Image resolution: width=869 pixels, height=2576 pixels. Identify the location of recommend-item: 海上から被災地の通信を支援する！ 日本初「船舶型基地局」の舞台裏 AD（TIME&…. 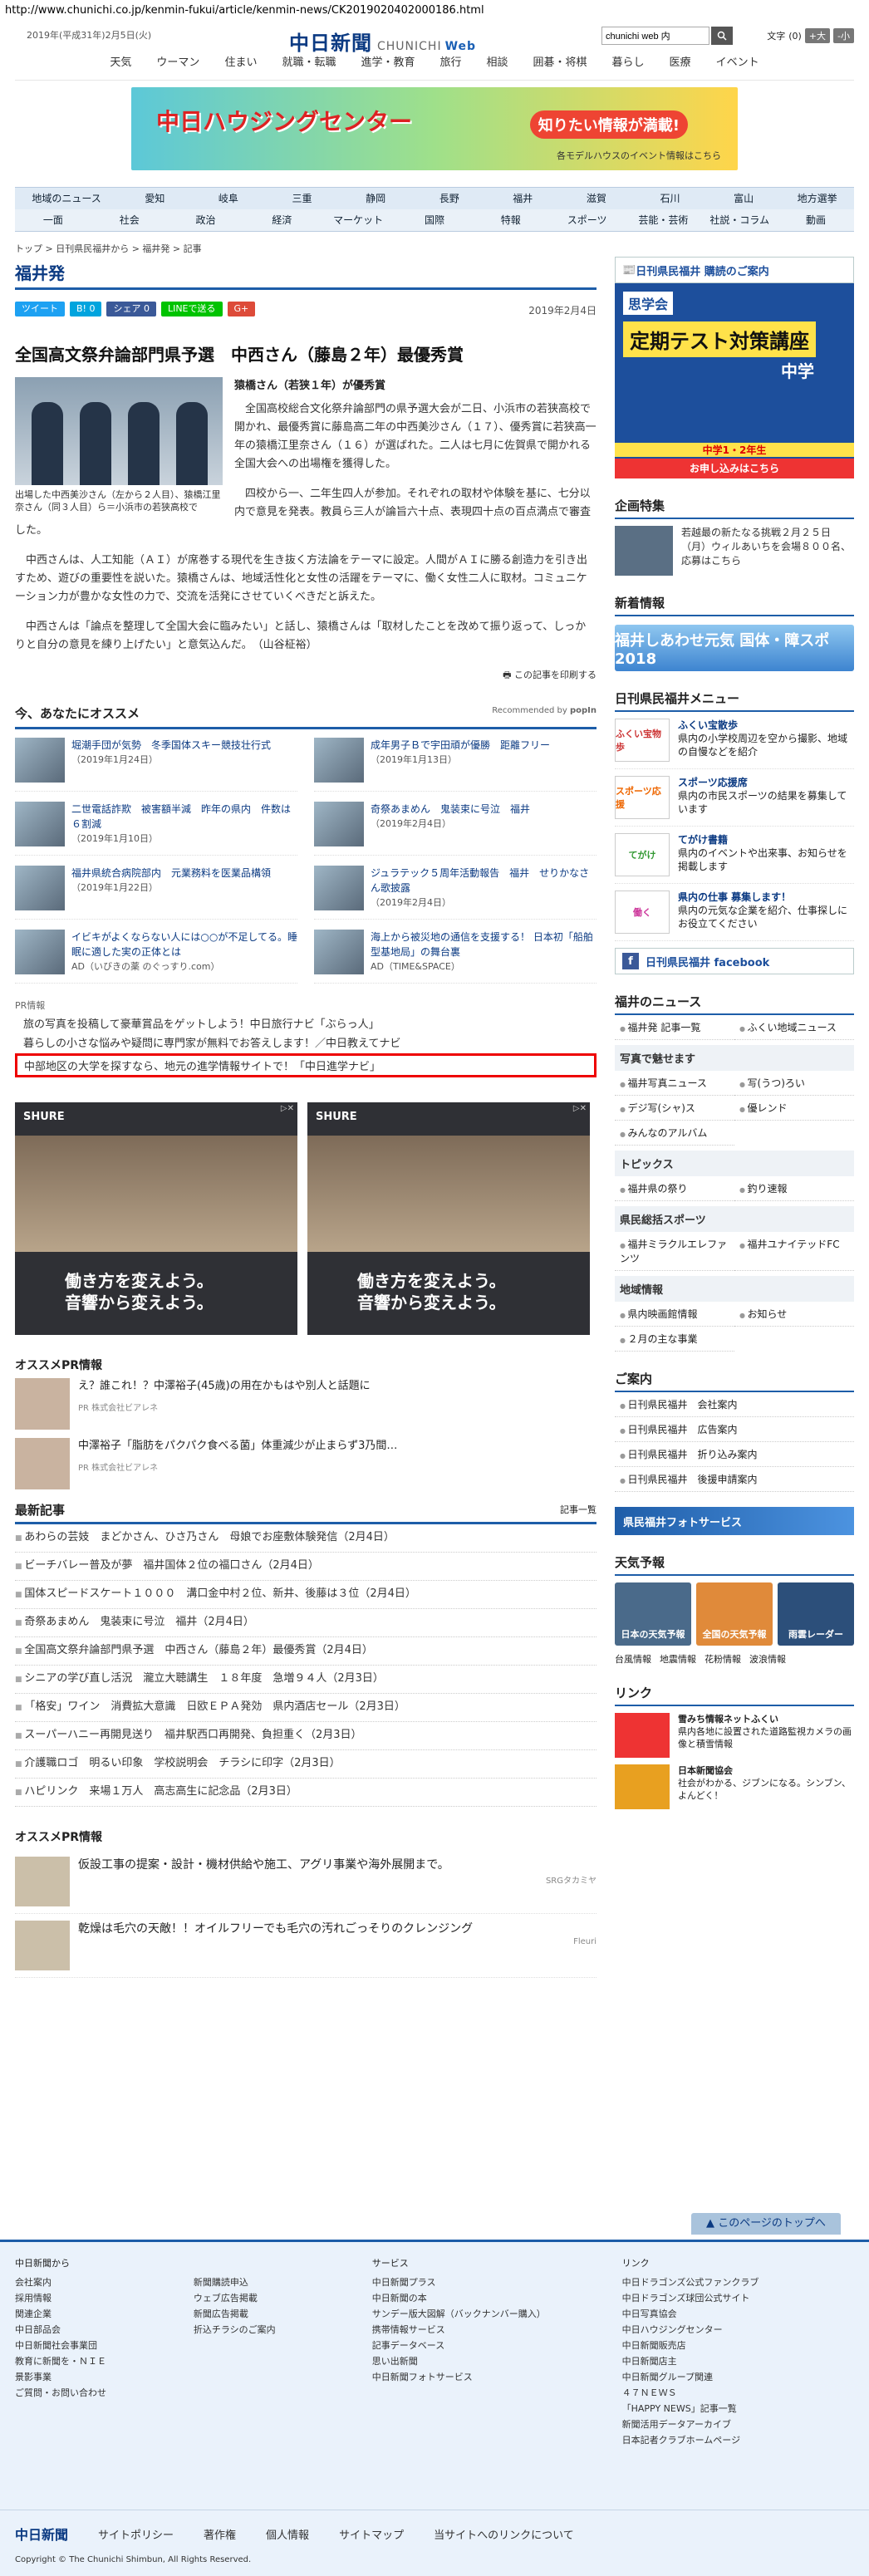
(455, 957).